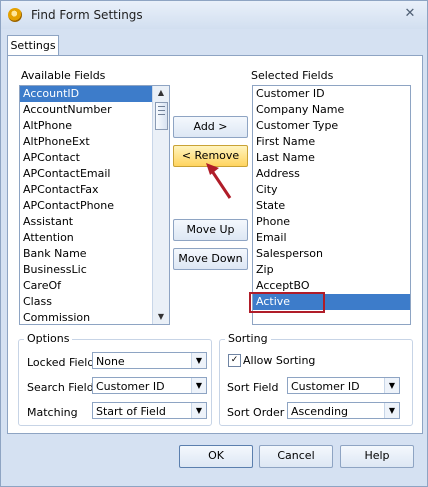  I want to click on list-item: First Name, so click(331, 142).